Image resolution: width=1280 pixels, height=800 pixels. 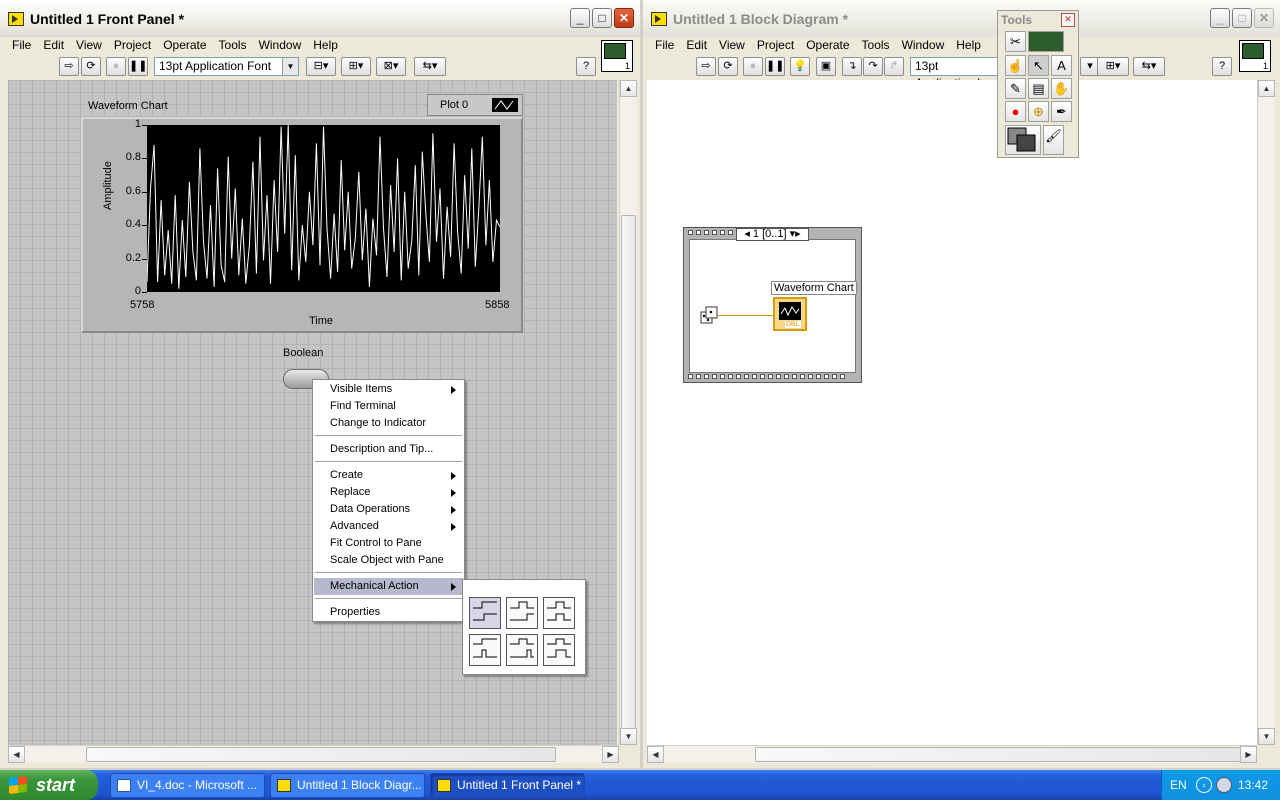 I want to click on data-wire, so click(x=745, y=315).